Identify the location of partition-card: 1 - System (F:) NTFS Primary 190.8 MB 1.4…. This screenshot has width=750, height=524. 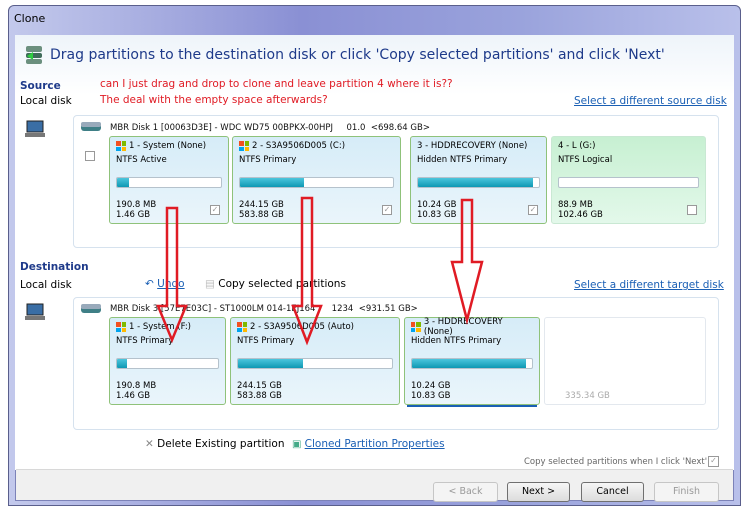
(167, 361).